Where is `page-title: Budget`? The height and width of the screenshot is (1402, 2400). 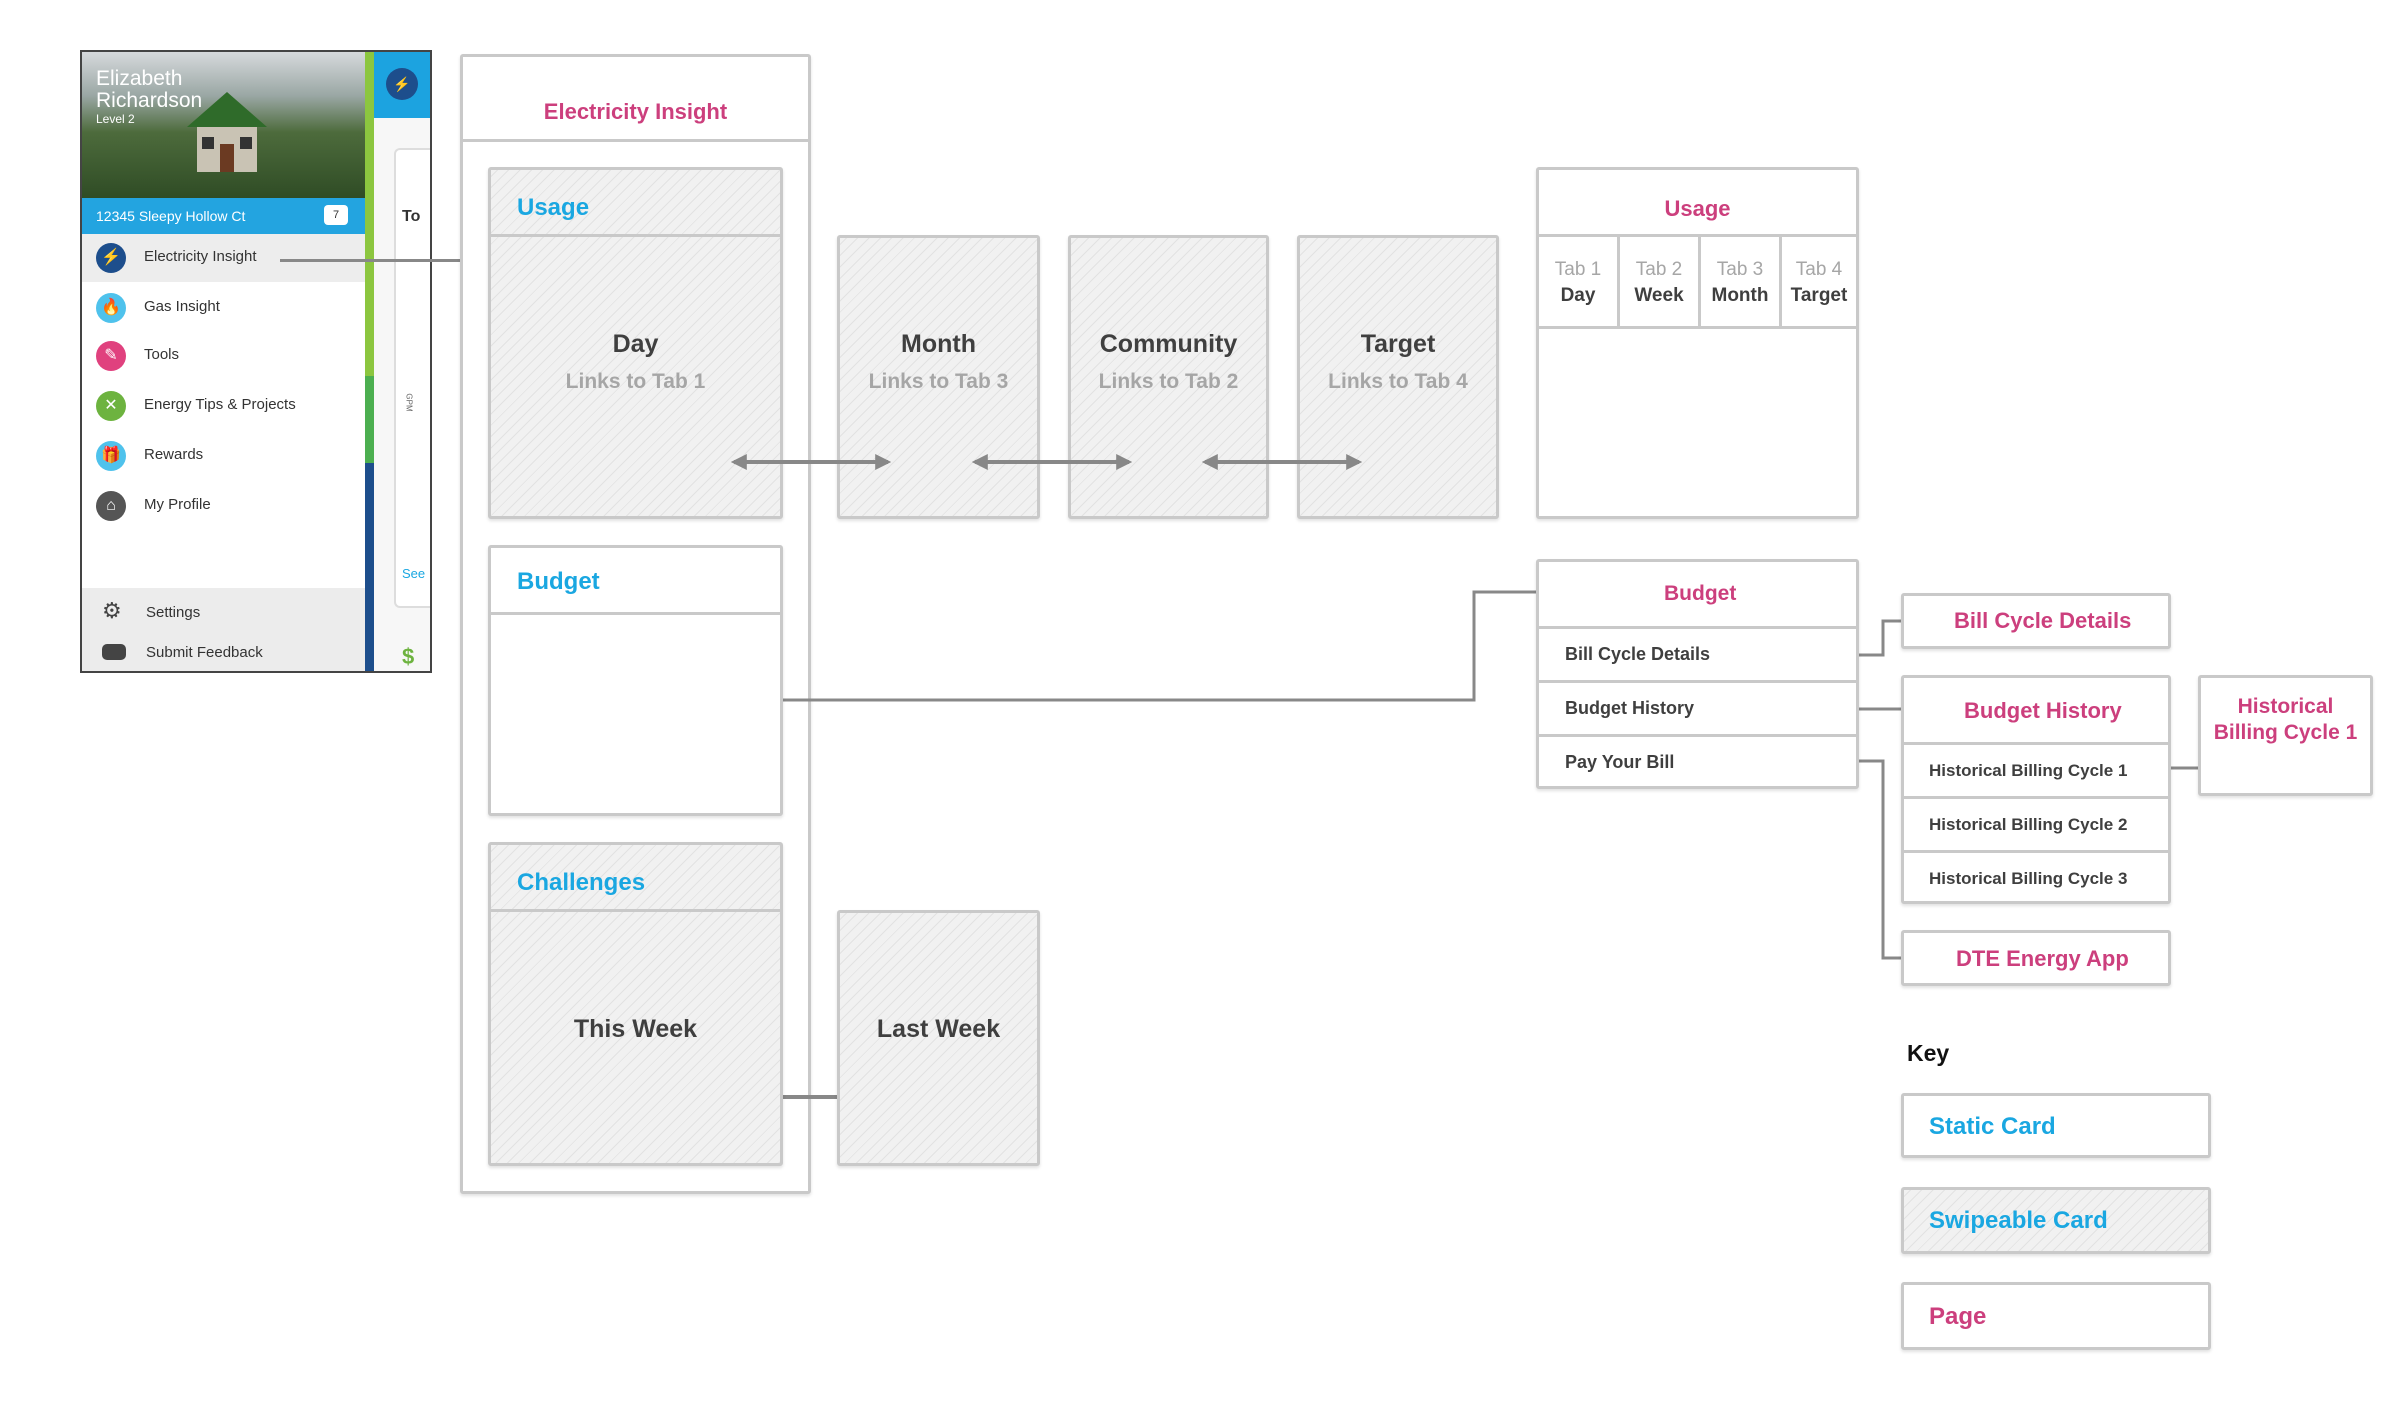
page-title: Budget is located at coordinates (1700, 593).